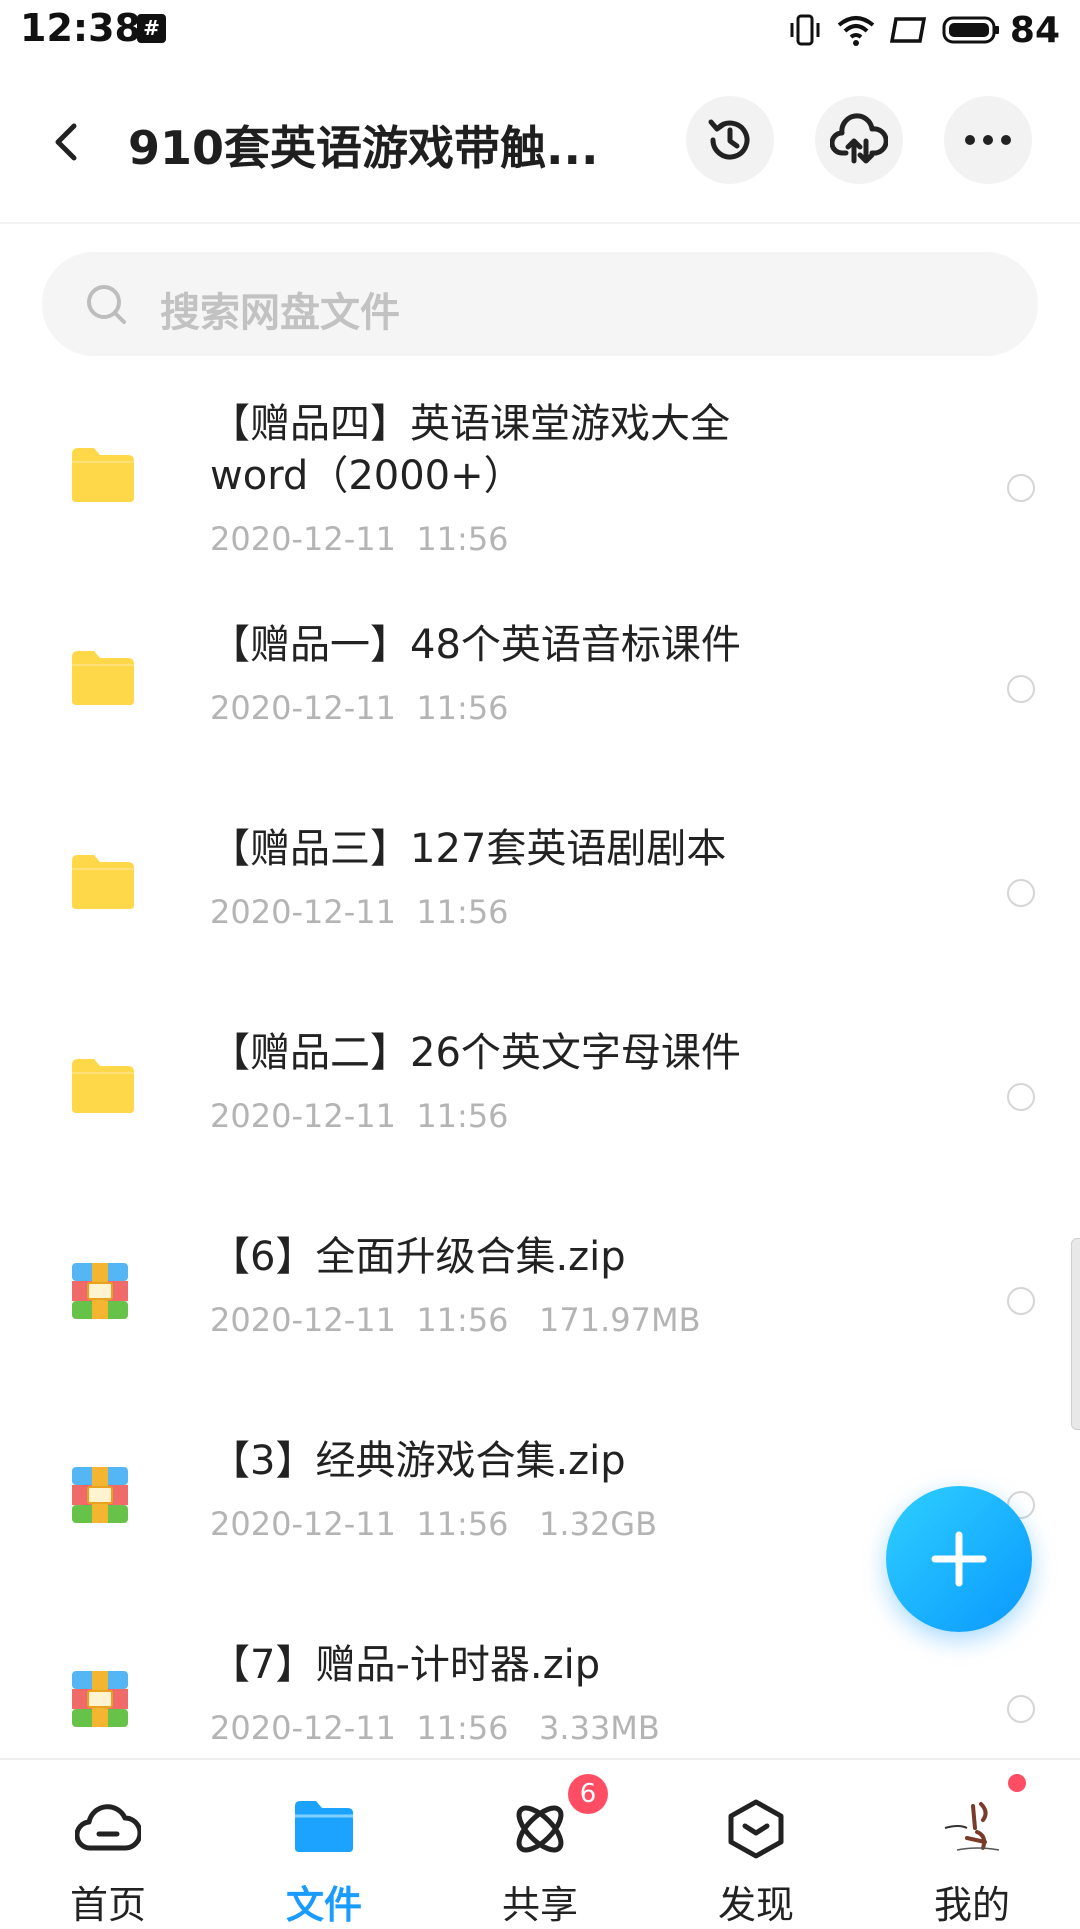 The height and width of the screenshot is (1929, 1080). Describe the element at coordinates (280, 313) in the screenshot. I see `search-placeholder: 搜索网盘文件` at that location.